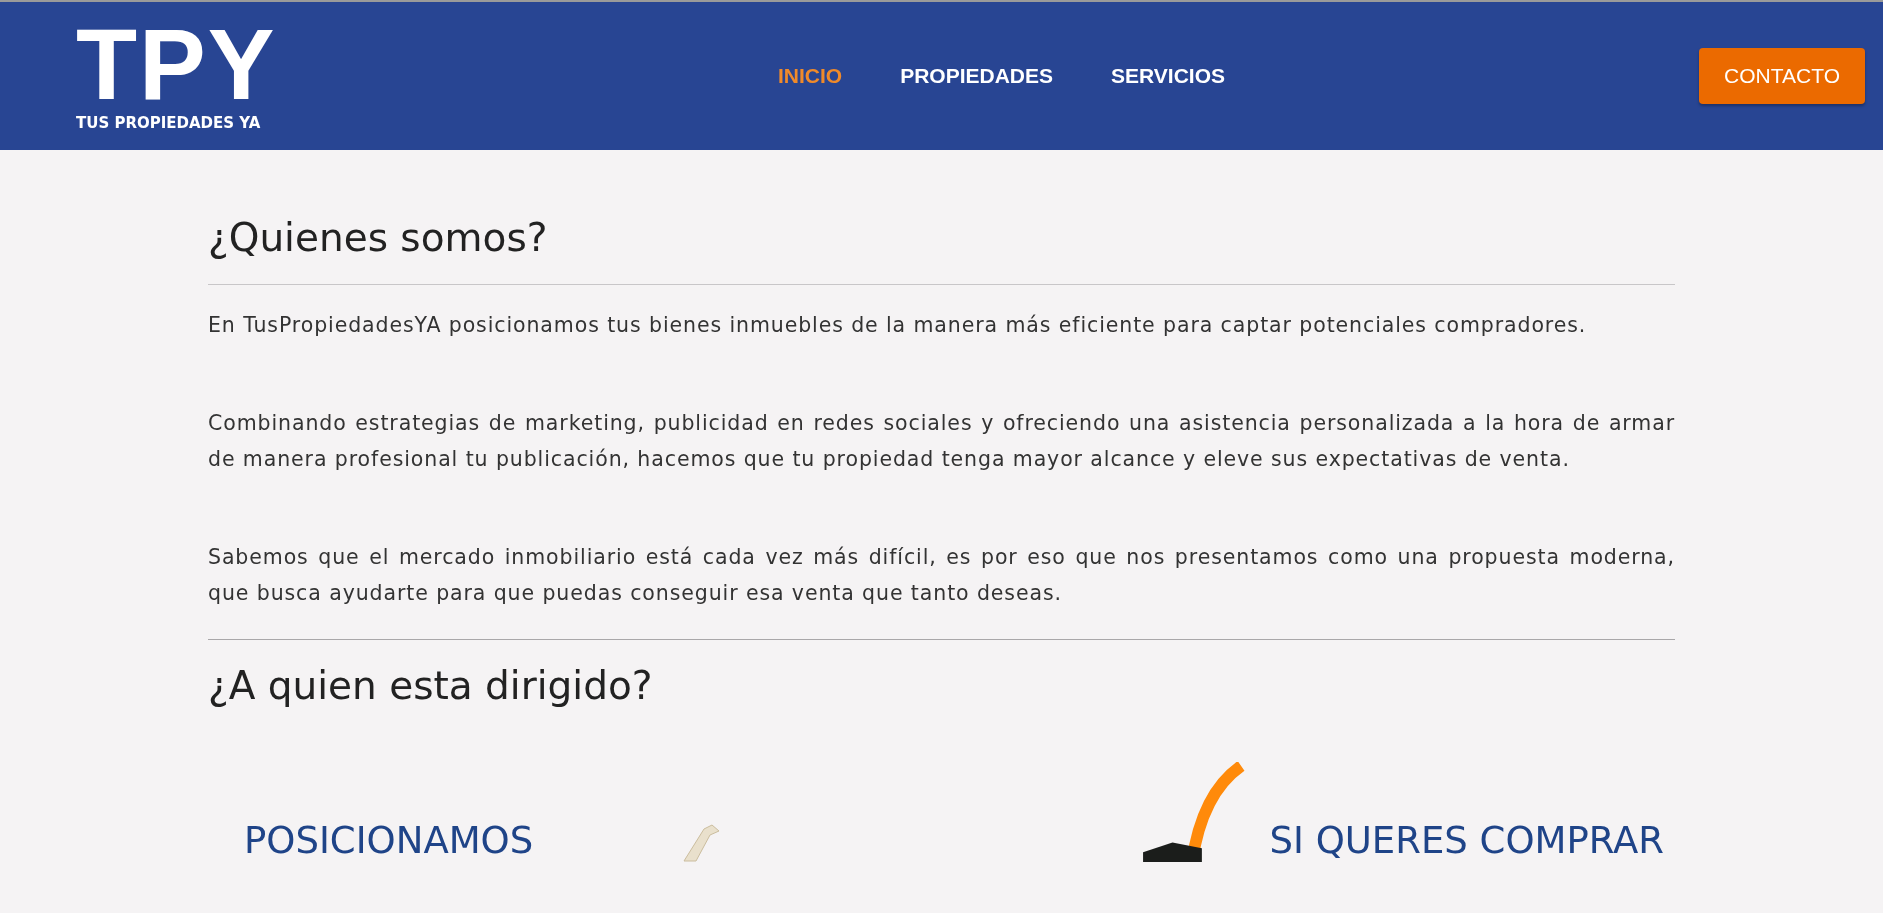  I want to click on nav-link: PROPIEDADES, so click(977, 76).